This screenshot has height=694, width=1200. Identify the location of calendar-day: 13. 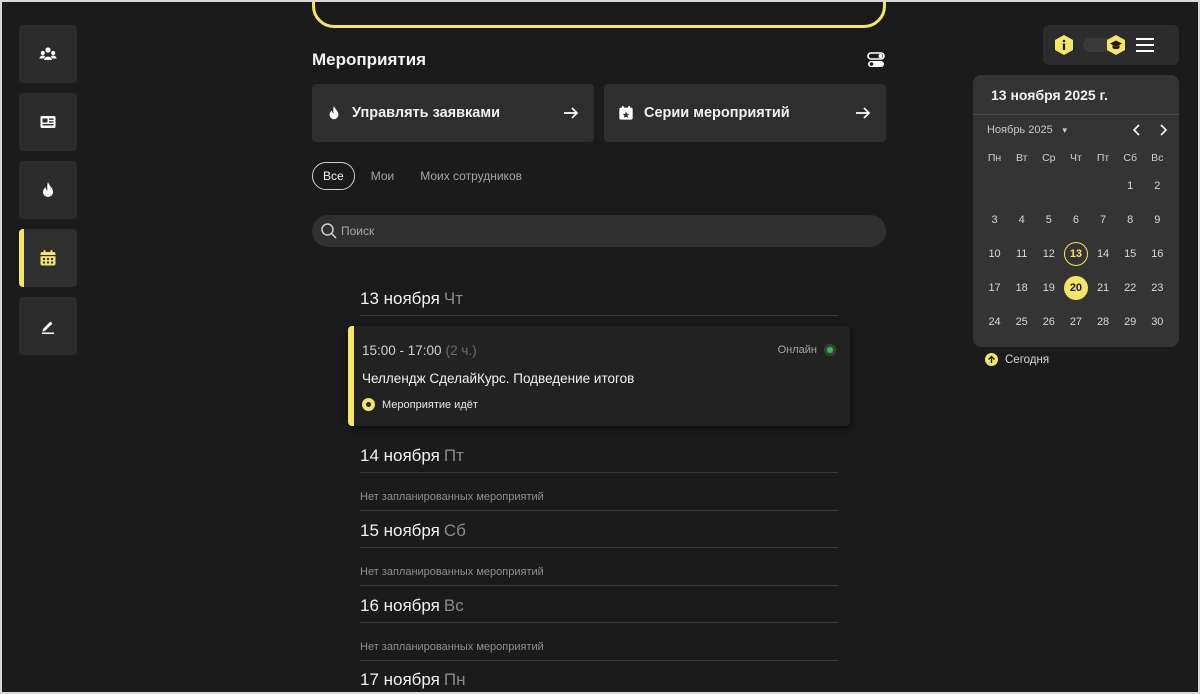
(1075, 254).